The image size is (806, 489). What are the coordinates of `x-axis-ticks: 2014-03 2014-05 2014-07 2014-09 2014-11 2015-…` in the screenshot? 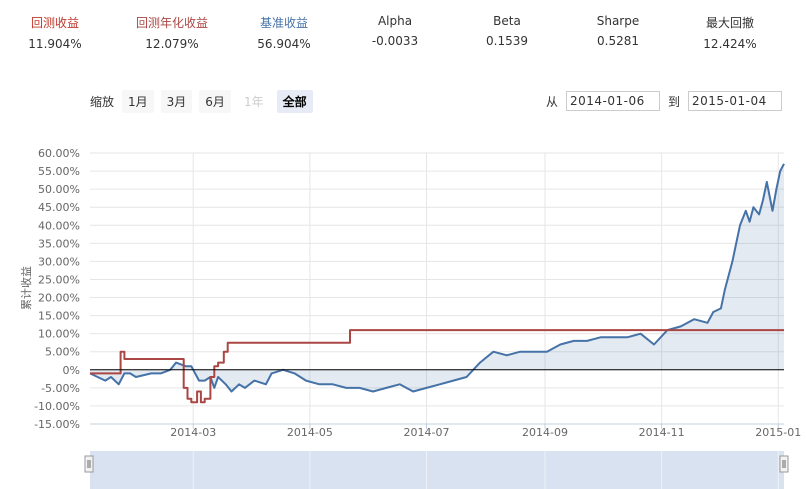 It's located at (485, 431).